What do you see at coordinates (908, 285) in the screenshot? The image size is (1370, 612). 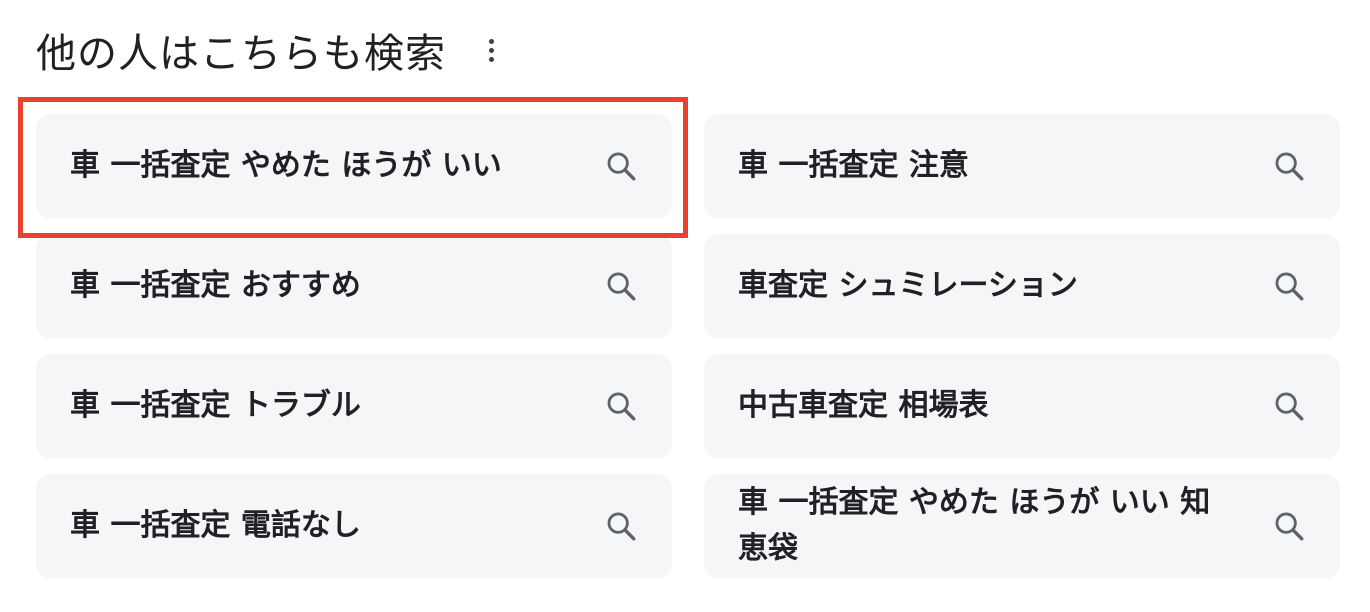 I see `suggestion-label: 車査定 シュミレーション` at bounding box center [908, 285].